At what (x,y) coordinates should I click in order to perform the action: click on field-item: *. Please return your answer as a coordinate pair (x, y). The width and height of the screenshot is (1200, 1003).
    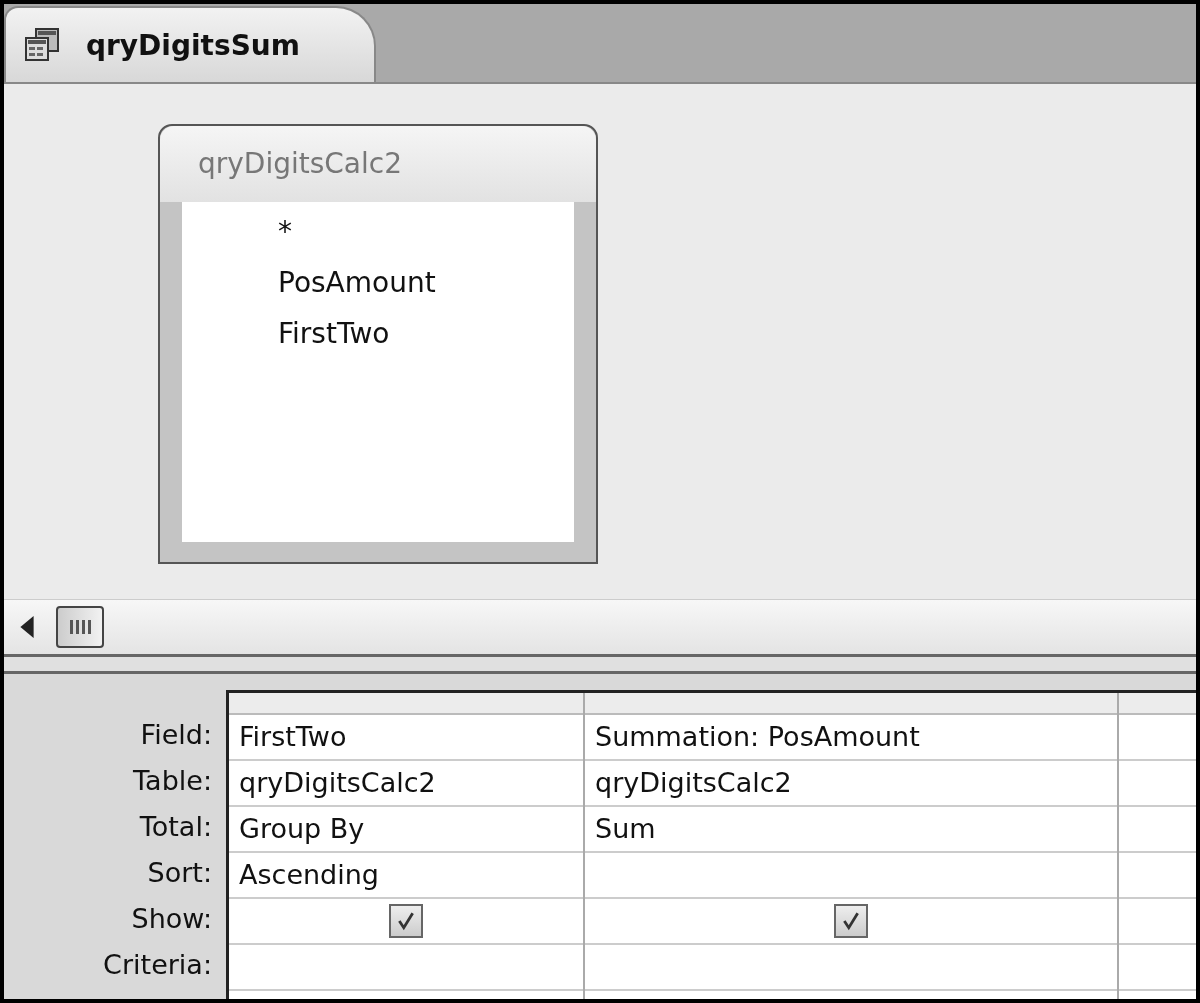
    Looking at the image, I should click on (426, 231).